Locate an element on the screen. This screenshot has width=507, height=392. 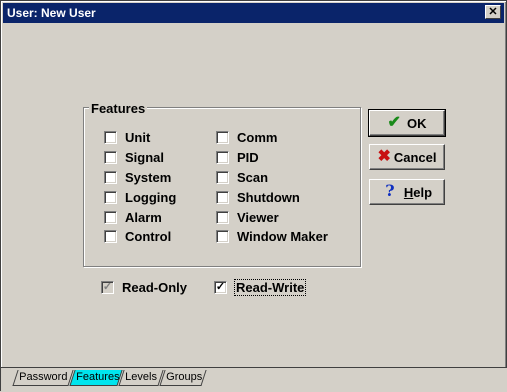
checkbox-label: Viewer is located at coordinates (258, 217).